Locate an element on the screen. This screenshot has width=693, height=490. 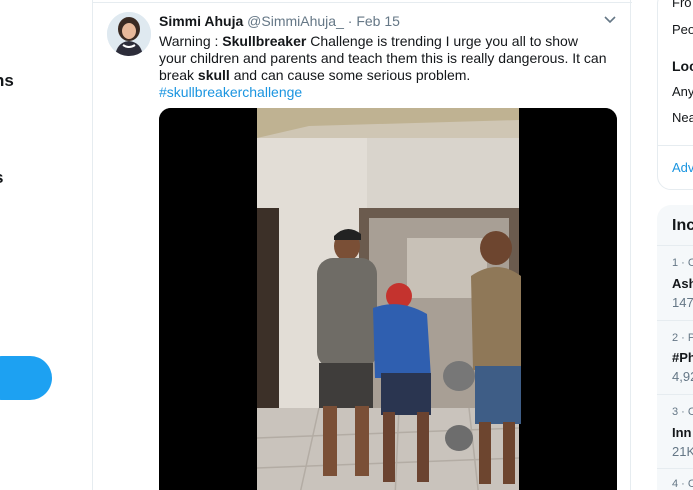
avatar-photo is located at coordinates (129, 34).